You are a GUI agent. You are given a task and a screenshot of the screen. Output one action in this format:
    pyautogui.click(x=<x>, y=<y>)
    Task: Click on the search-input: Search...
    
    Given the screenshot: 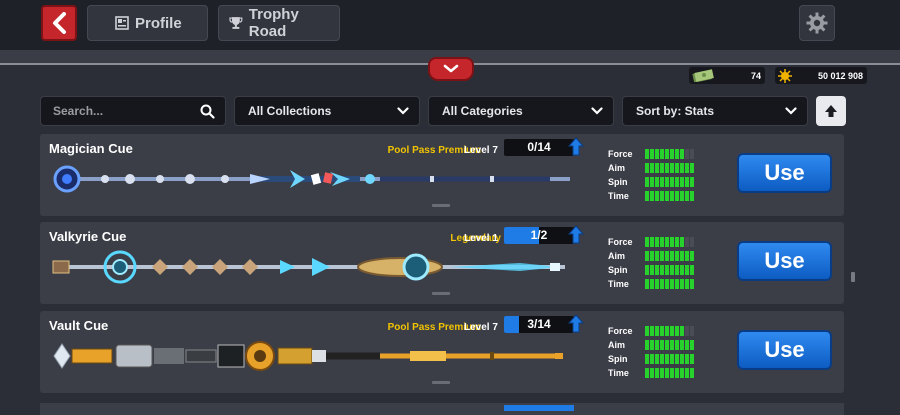 What is the action you would take?
    pyautogui.click(x=133, y=111)
    